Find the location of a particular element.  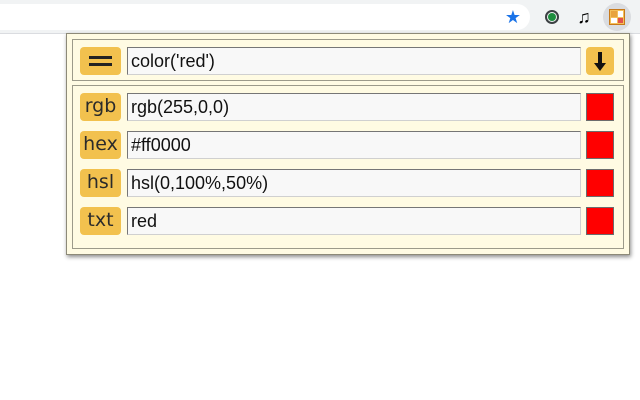

hsl-color-swatch is located at coordinates (600, 183).